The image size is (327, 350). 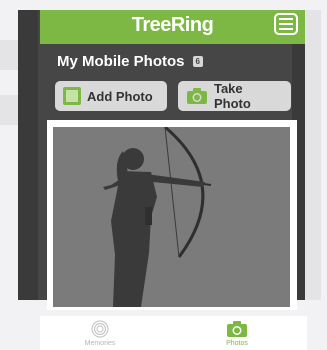 I want to click on add-photo-button: Add Photo, so click(x=111, y=96).